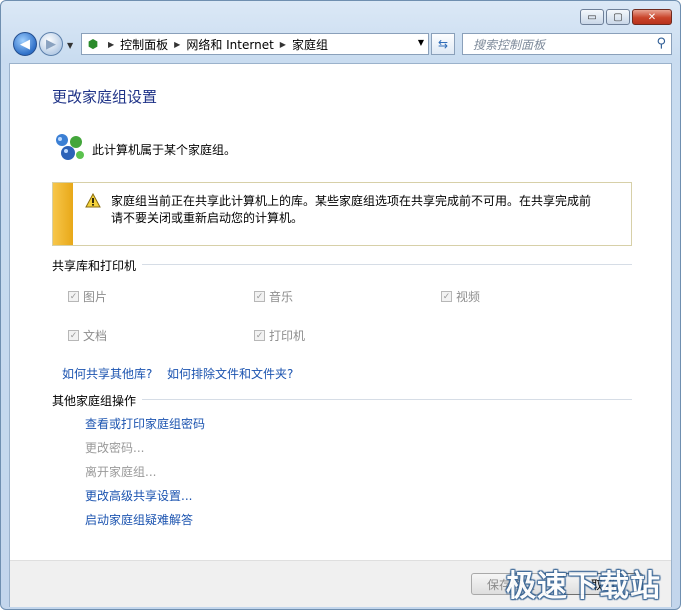 The height and width of the screenshot is (610, 681). I want to click on link-share-other-libraries: 如何共享其他库?, so click(107, 373).